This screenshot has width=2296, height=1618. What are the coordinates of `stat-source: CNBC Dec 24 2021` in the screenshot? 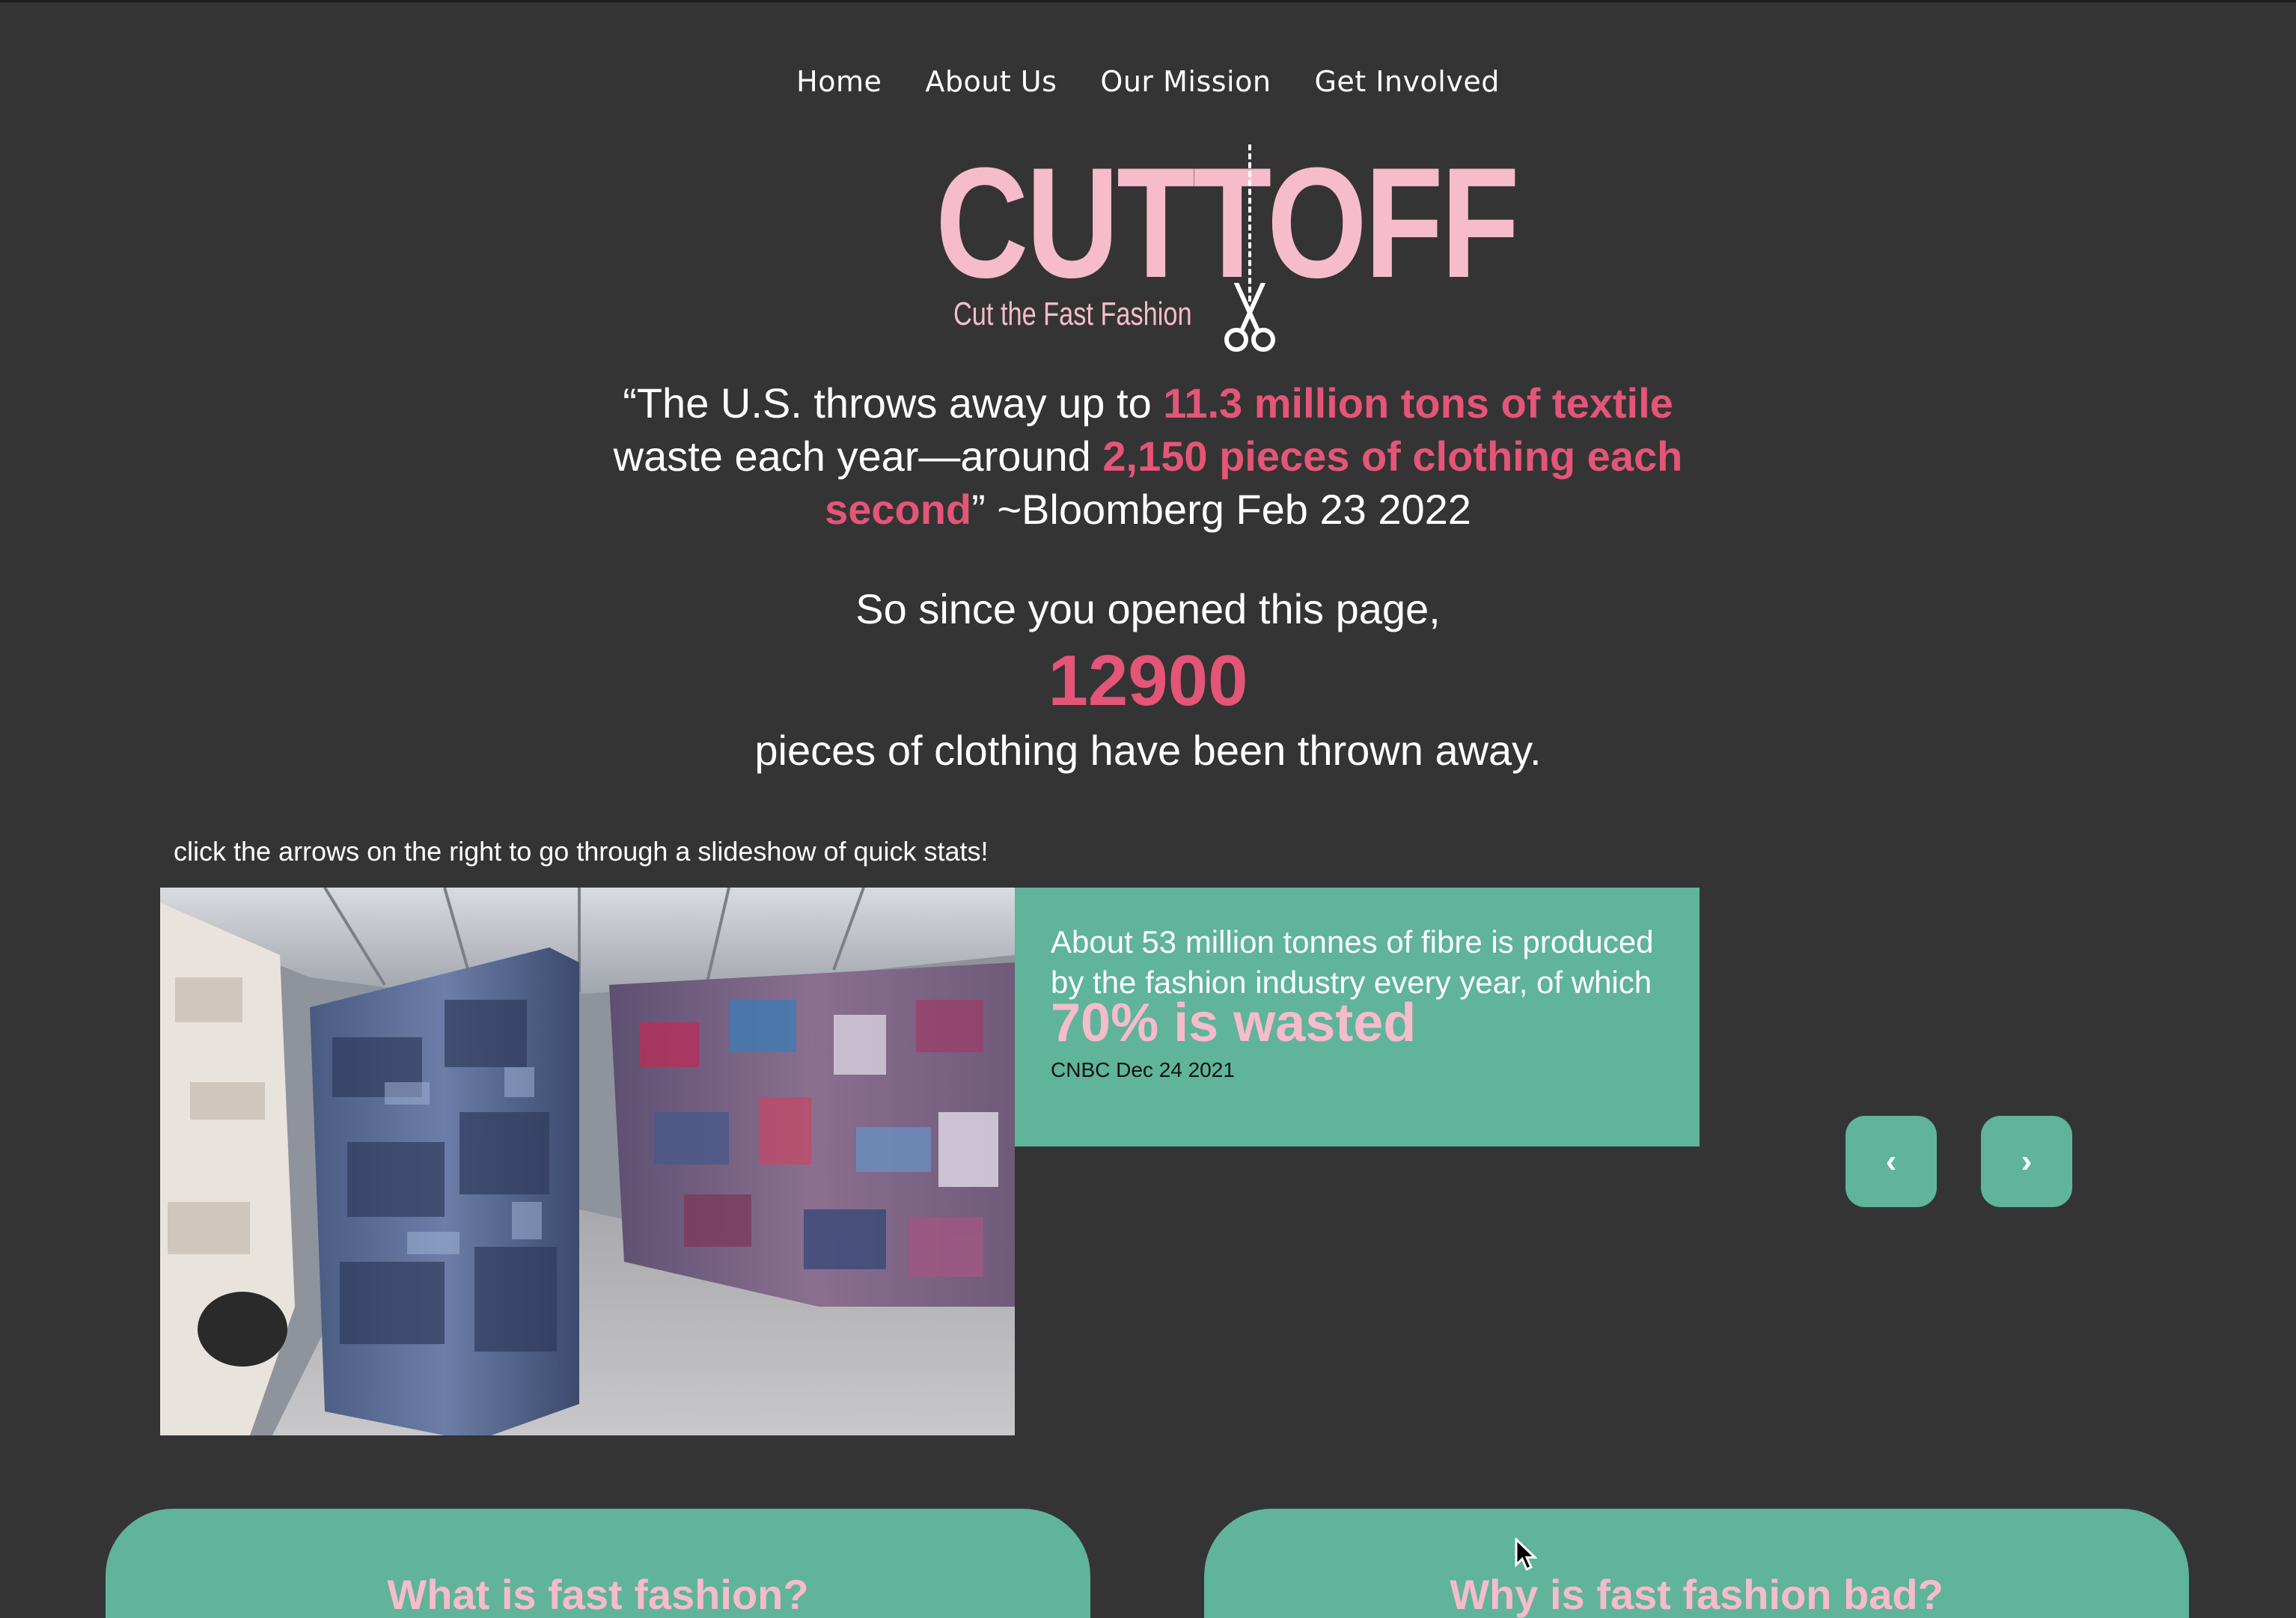 It's located at (1143, 1069).